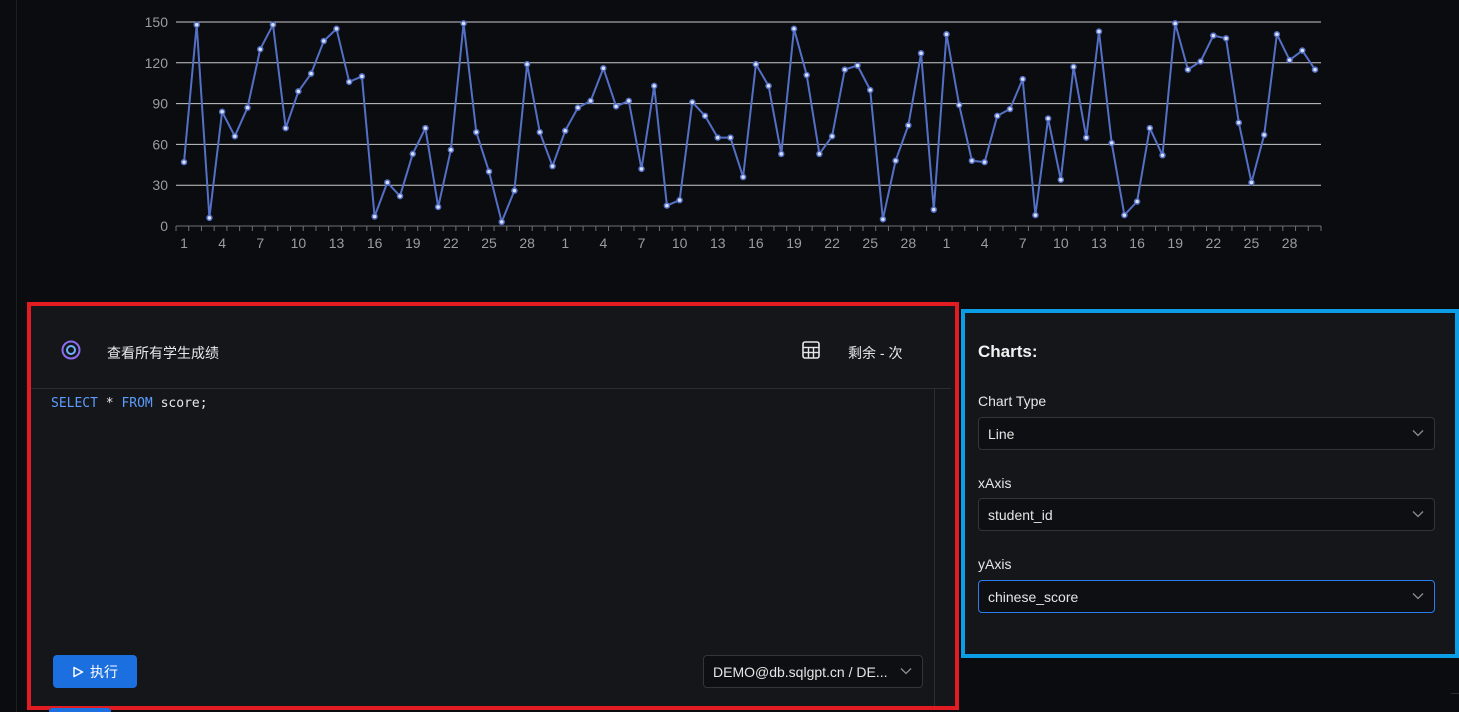 The width and height of the screenshot is (1459, 712). I want to click on keyword-select: SELECT, so click(74, 403).